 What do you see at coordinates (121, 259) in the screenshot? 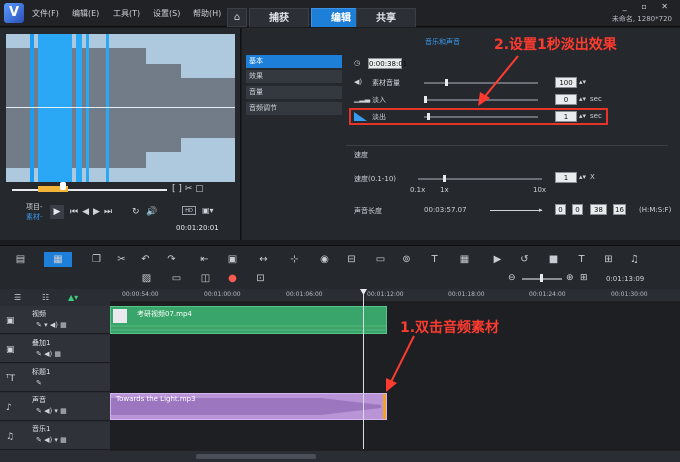
I see `tools-icon: ✂` at bounding box center [121, 259].